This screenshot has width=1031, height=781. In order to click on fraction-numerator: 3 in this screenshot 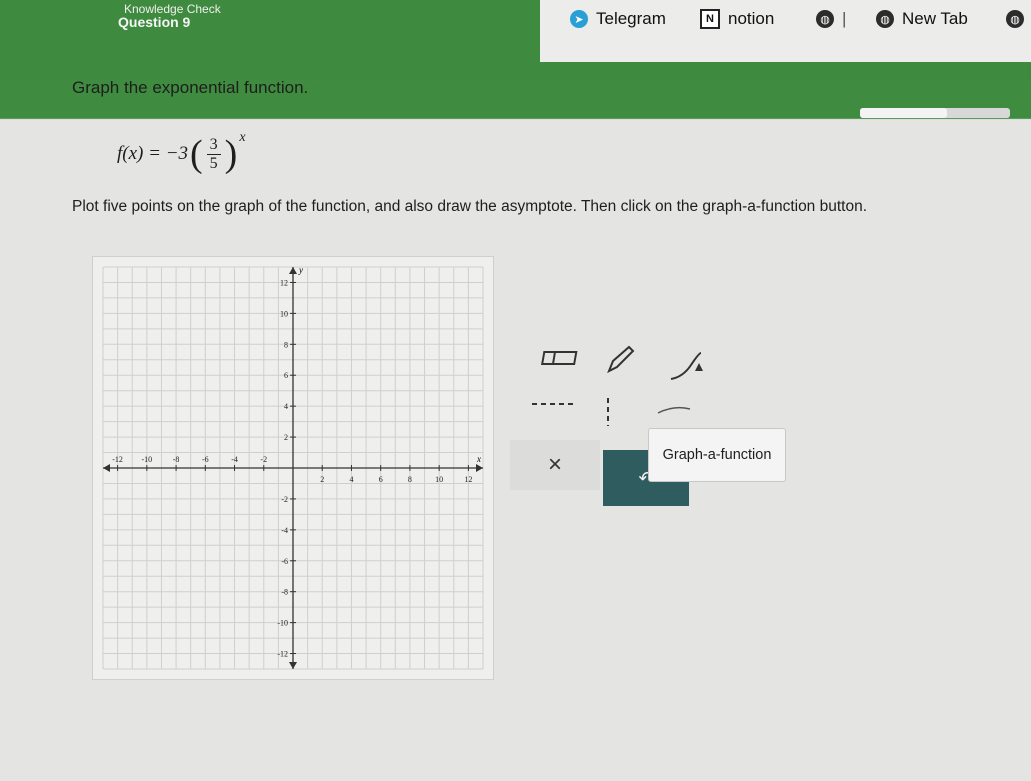, I will do `click(213, 145)`.